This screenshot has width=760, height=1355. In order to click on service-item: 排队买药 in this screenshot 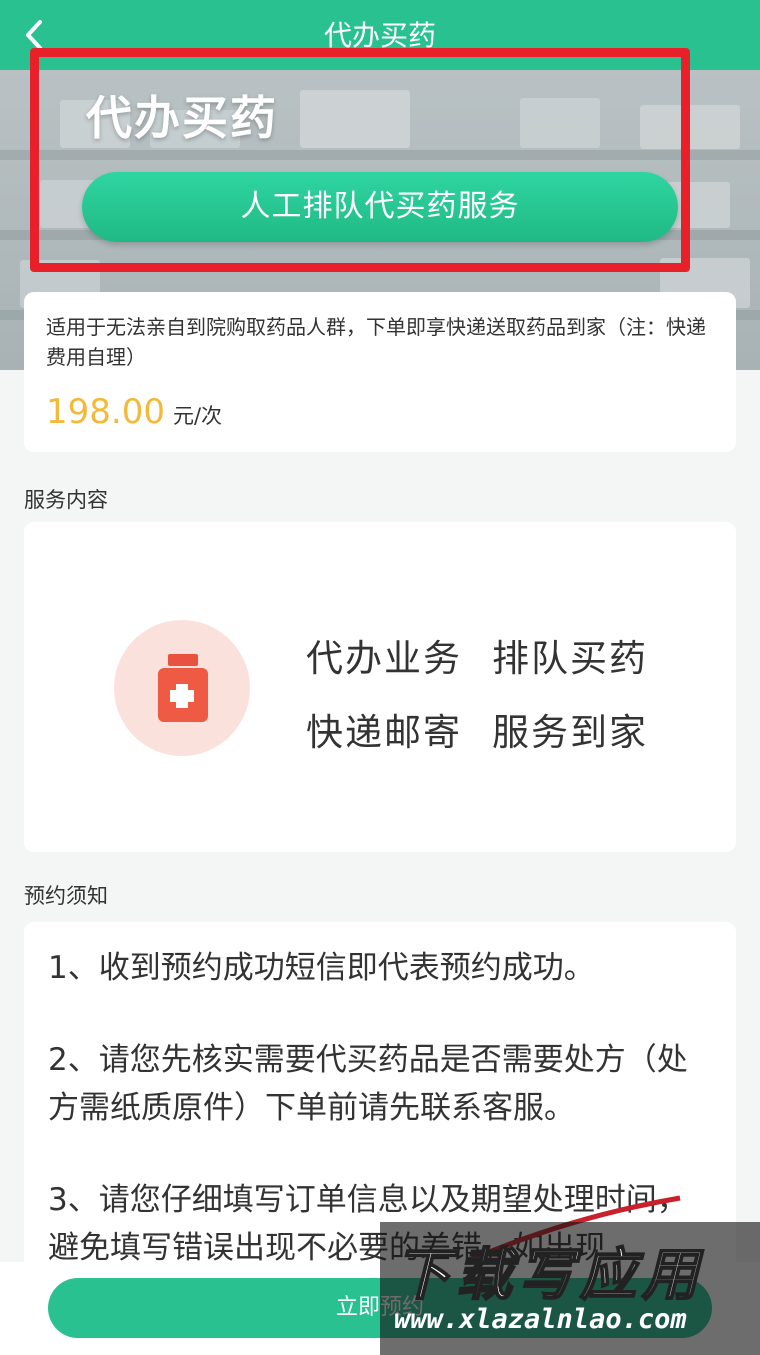, I will do `click(570, 658)`.